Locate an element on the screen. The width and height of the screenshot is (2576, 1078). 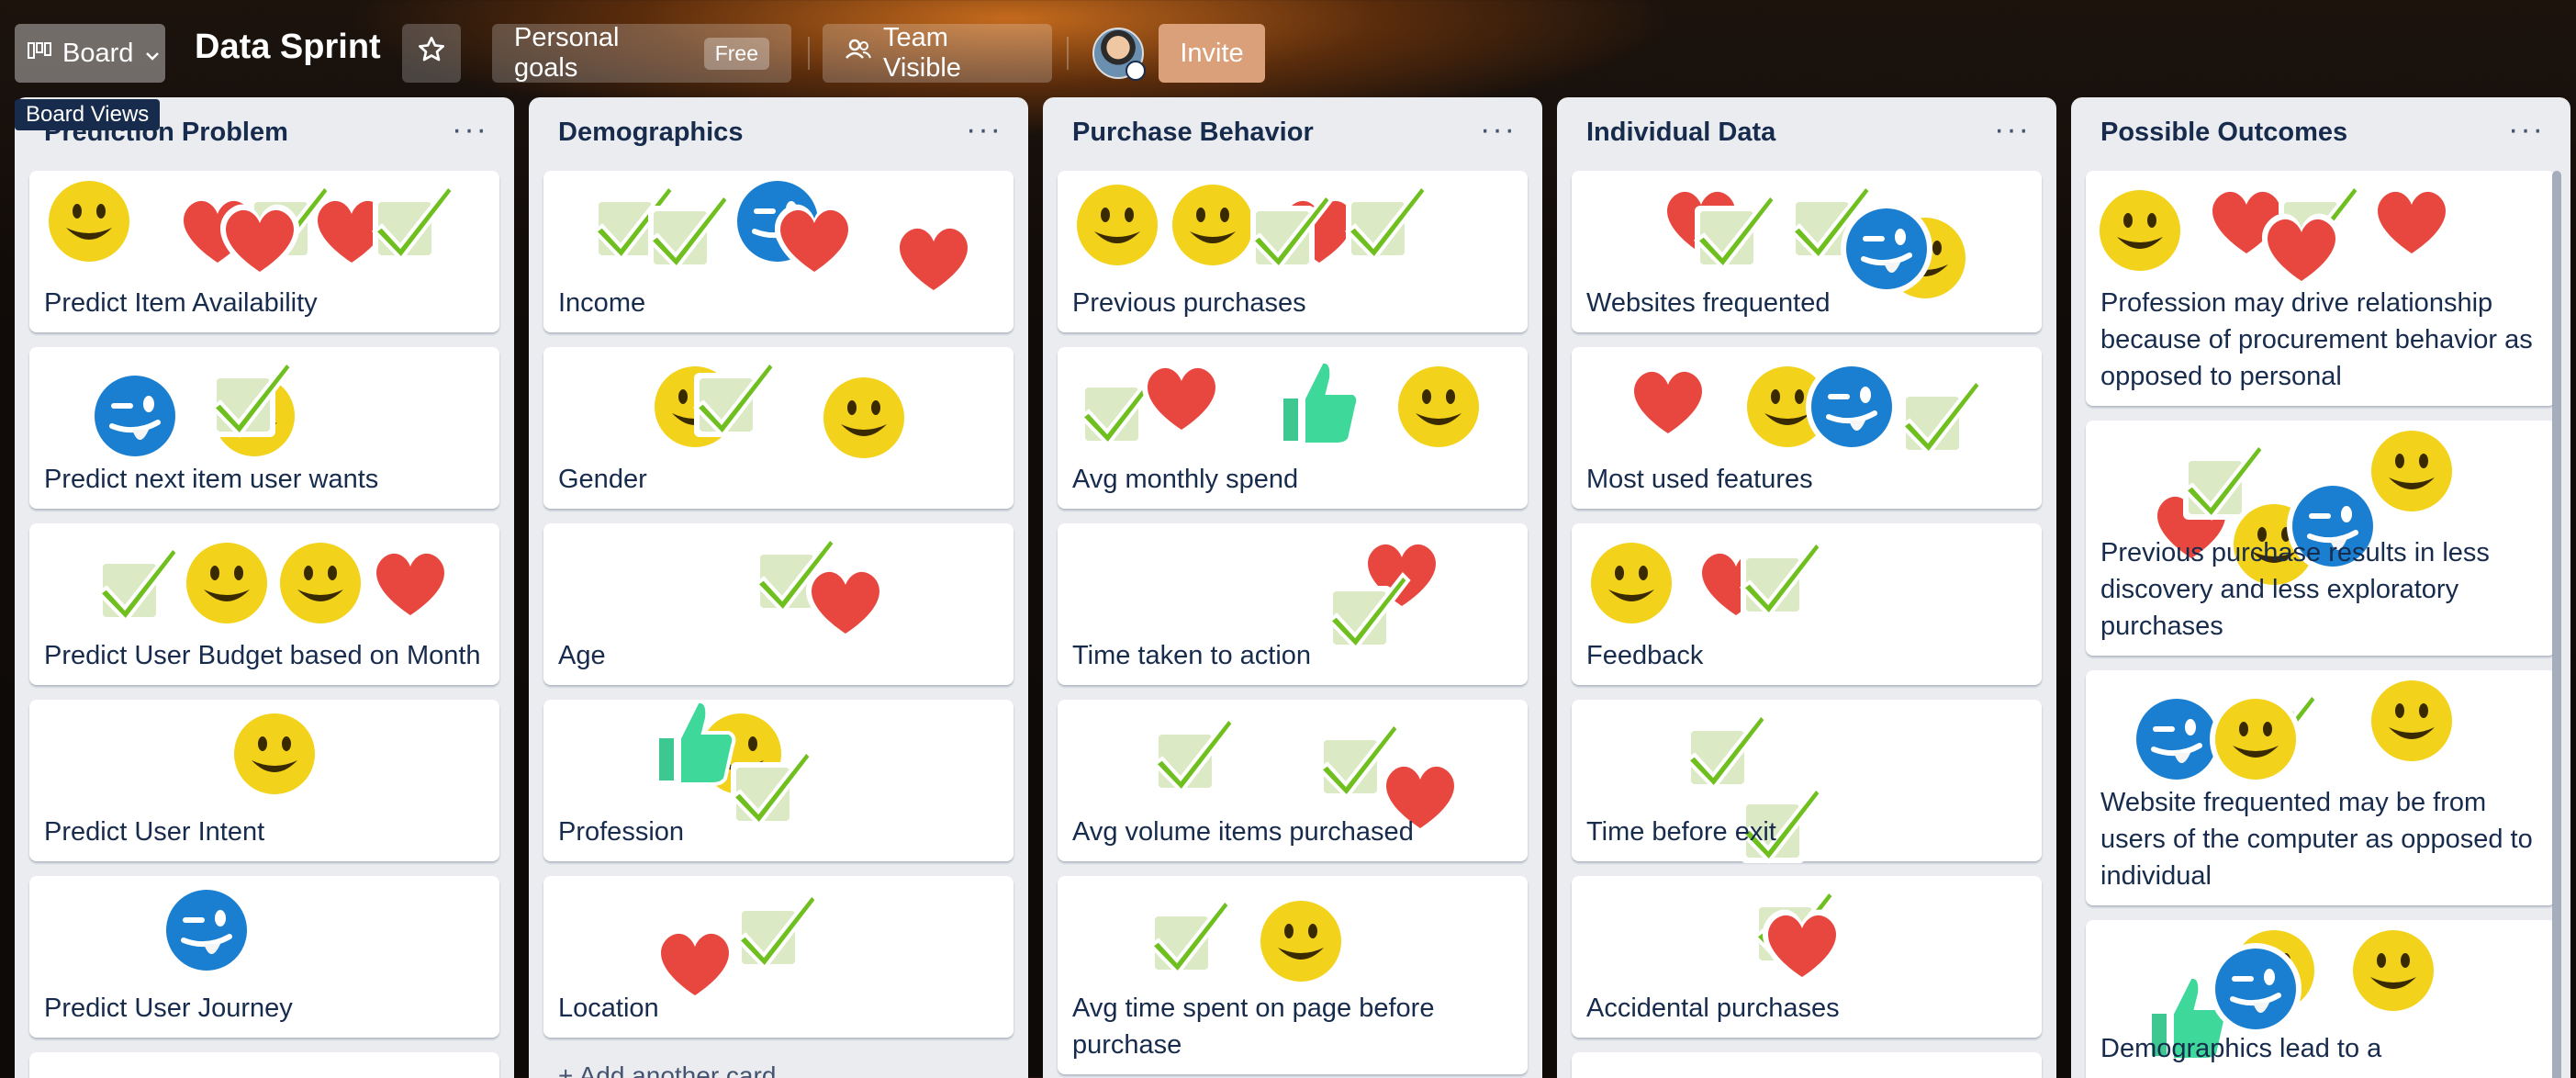
board-title: Data Sprint is located at coordinates (288, 47).